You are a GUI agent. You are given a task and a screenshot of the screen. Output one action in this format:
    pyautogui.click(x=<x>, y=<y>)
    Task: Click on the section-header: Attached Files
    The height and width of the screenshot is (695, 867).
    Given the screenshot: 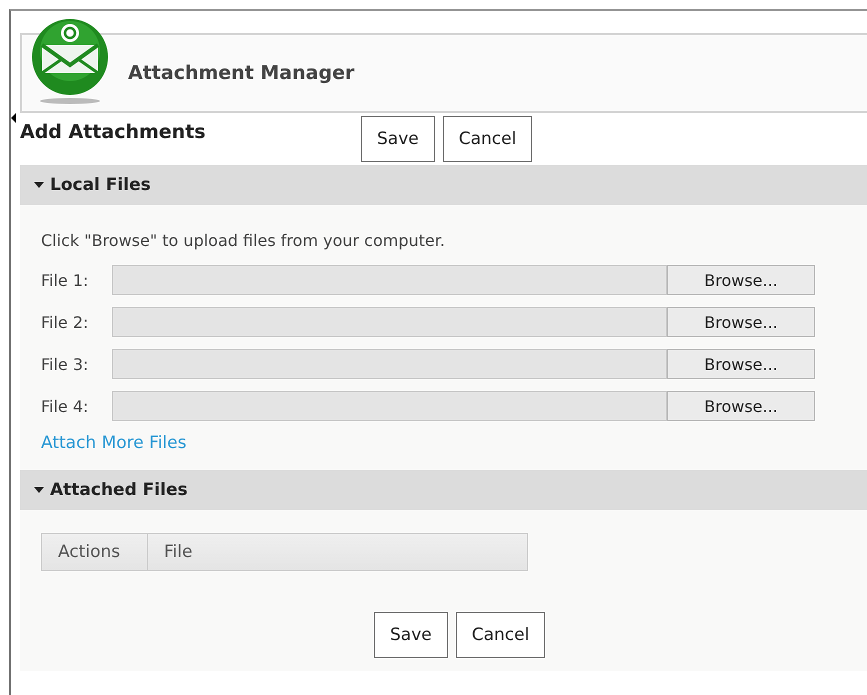 What is the action you would take?
    pyautogui.click(x=443, y=490)
    